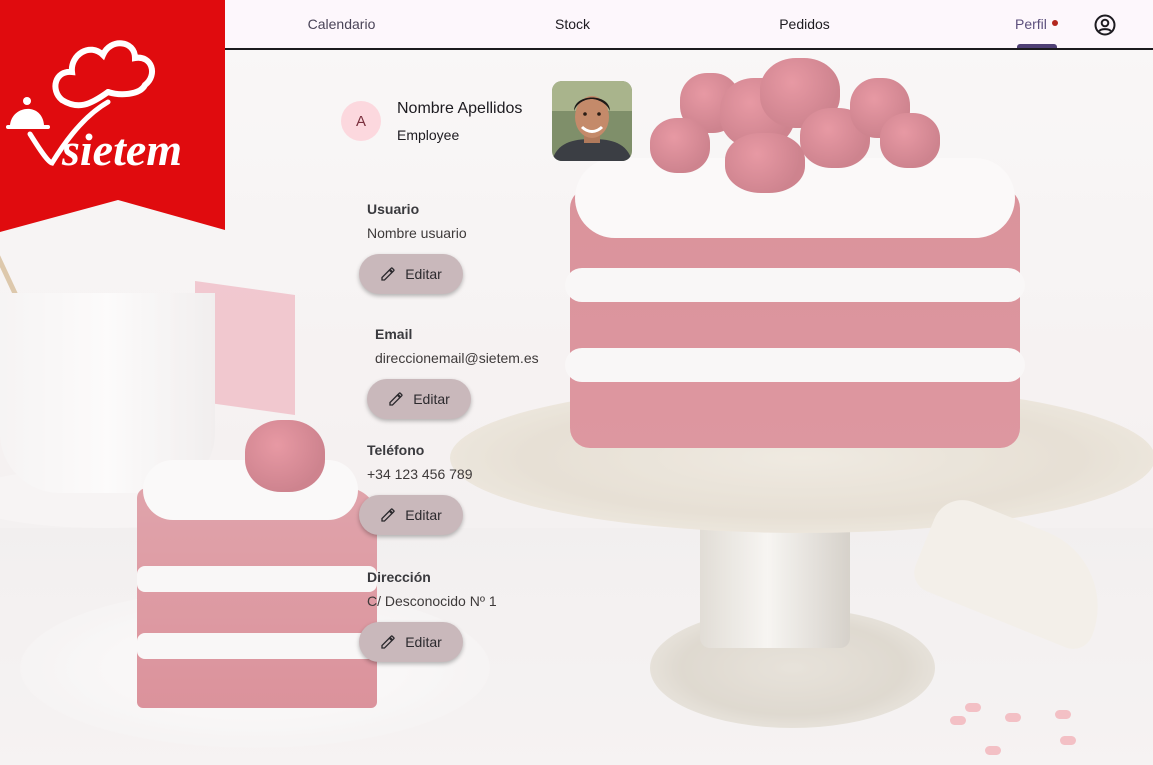 Image resolution: width=1153 pixels, height=765 pixels. I want to click on account-circle-icon, so click(1105, 25).